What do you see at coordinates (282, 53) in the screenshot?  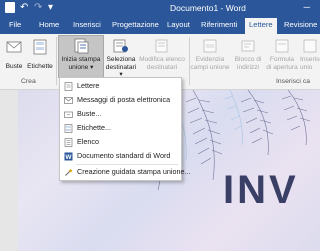 I see `formula-apertura-button: Formula di apertura` at bounding box center [282, 53].